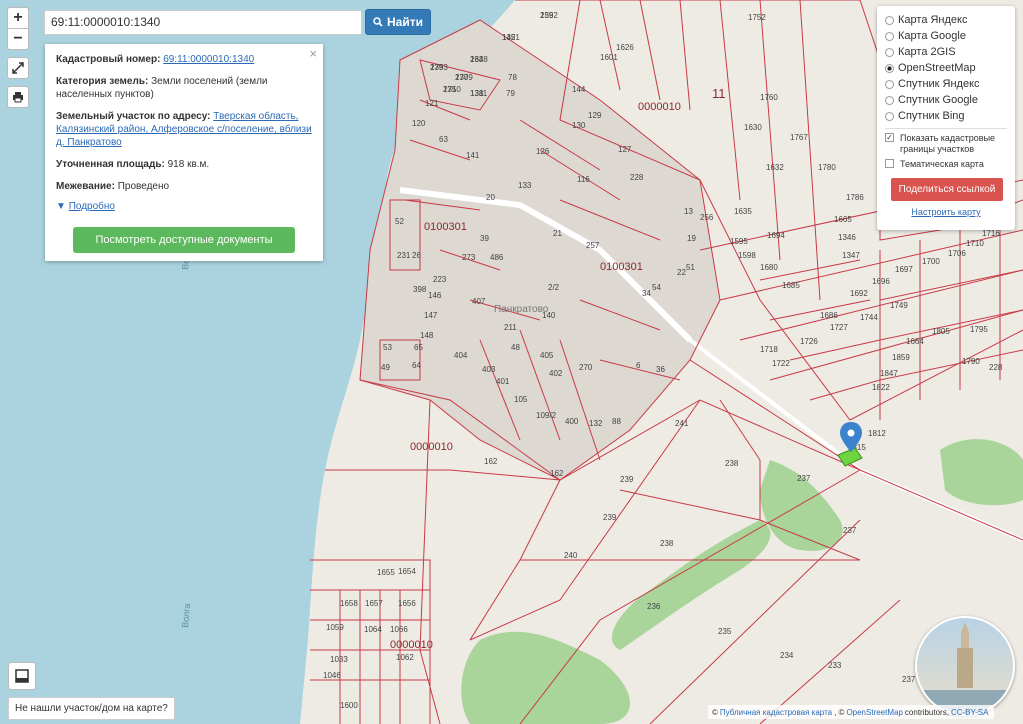 The height and width of the screenshot is (724, 1023). I want to click on plot-number-label: 400, so click(572, 421).